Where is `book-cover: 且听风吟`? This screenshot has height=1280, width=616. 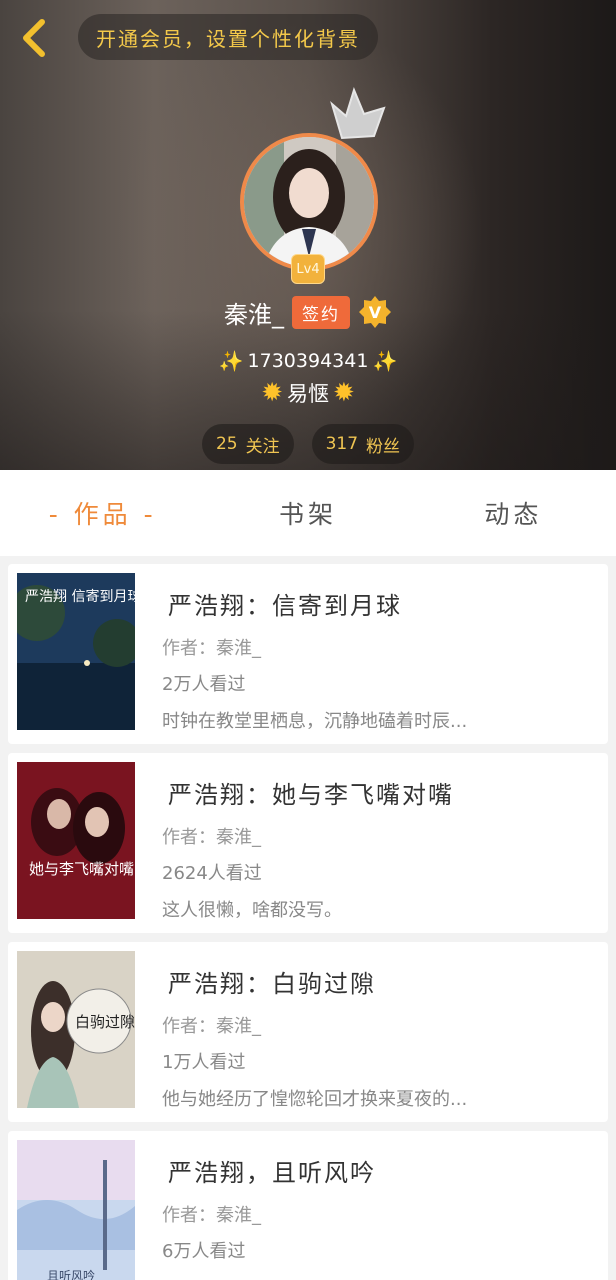
book-cover: 且听风吟 is located at coordinates (76, 1210).